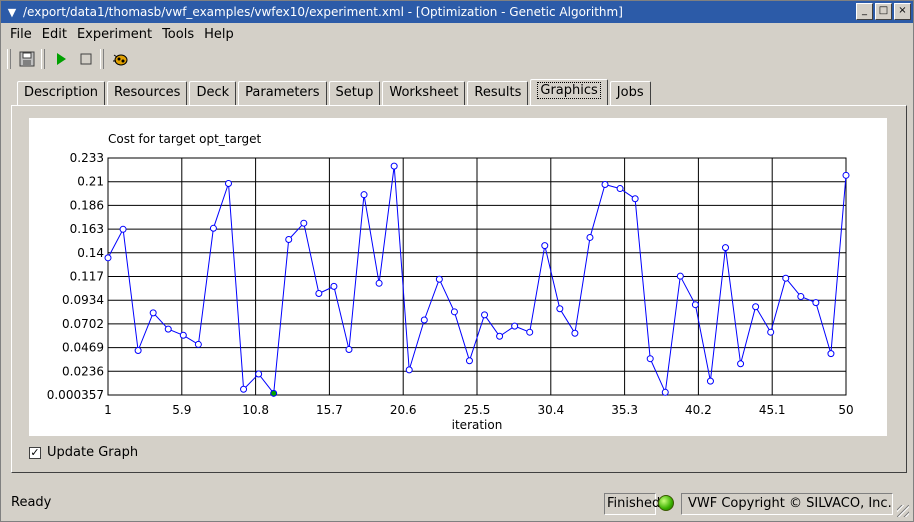 The image size is (914, 522). Describe the element at coordinates (698, 410) in the screenshot. I see `x-tick-label: 40.2` at that location.